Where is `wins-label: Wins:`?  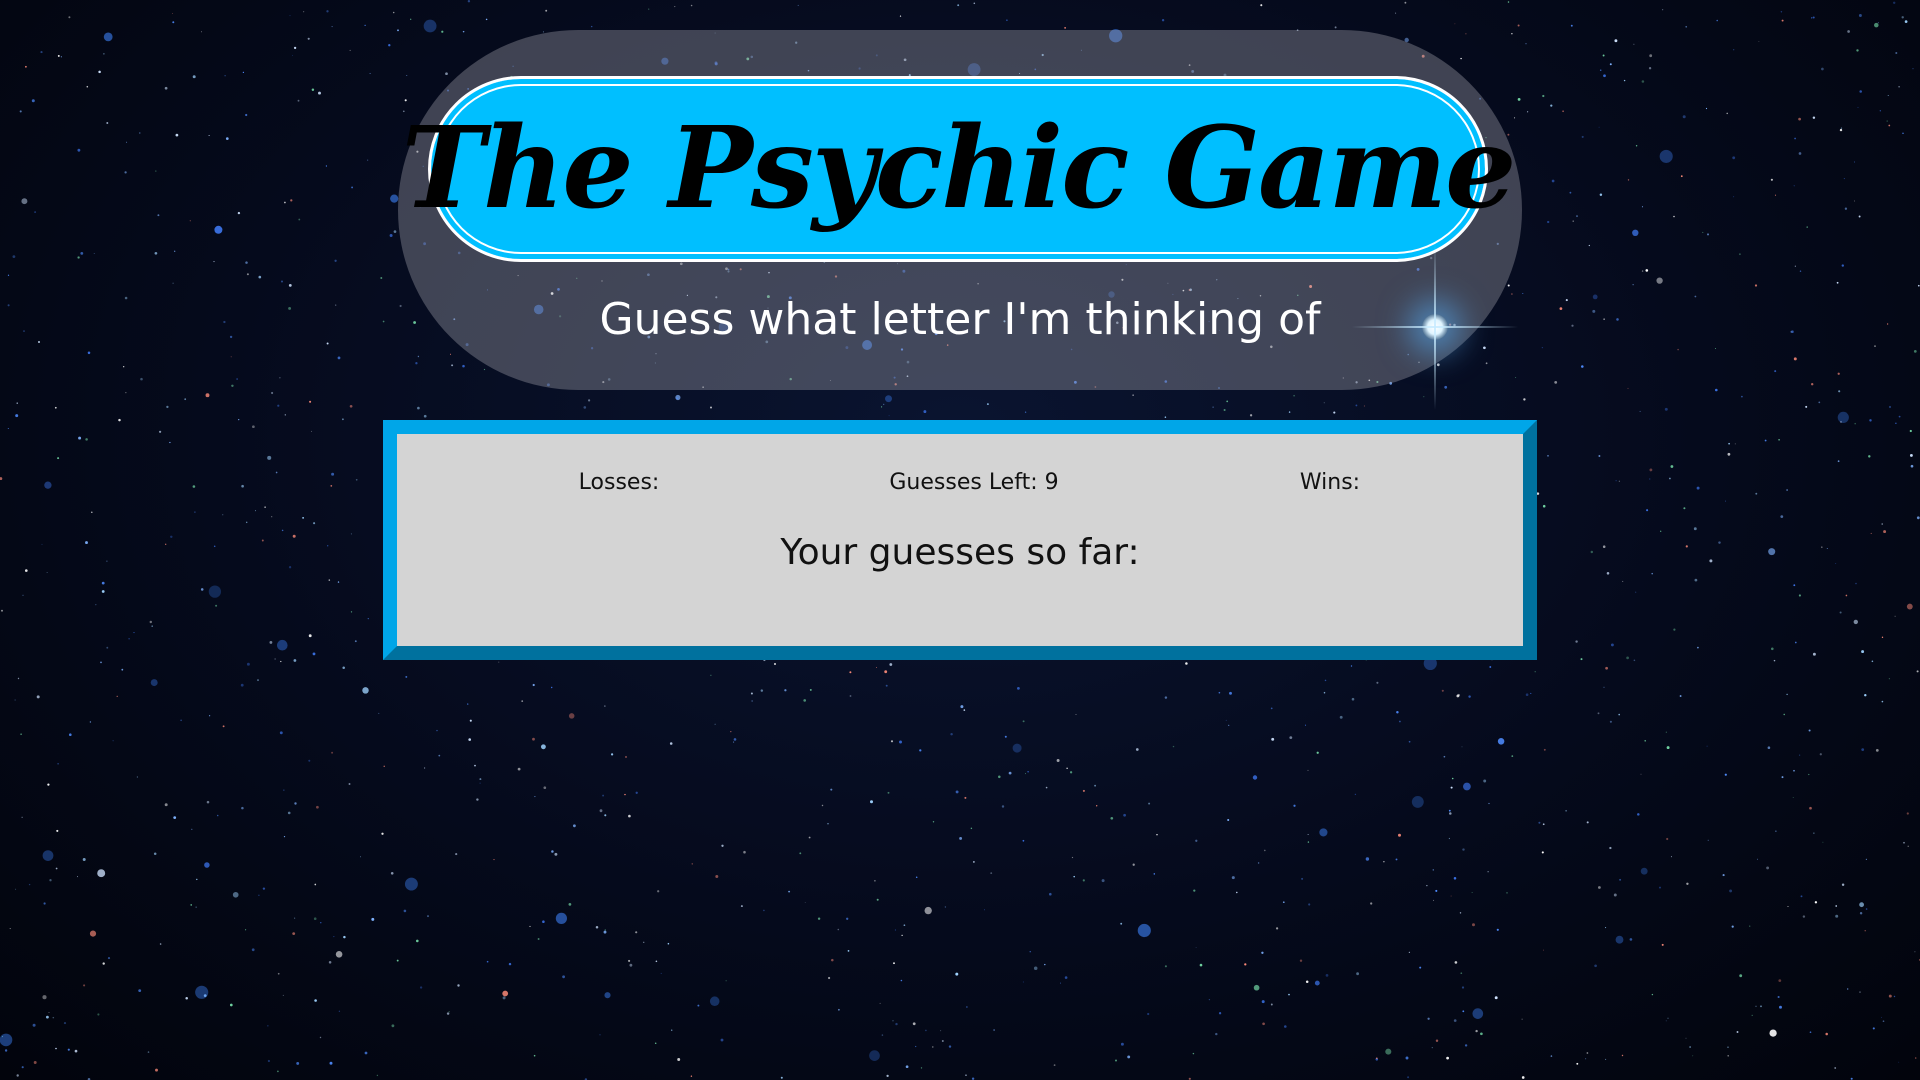 wins-label: Wins: is located at coordinates (1330, 482).